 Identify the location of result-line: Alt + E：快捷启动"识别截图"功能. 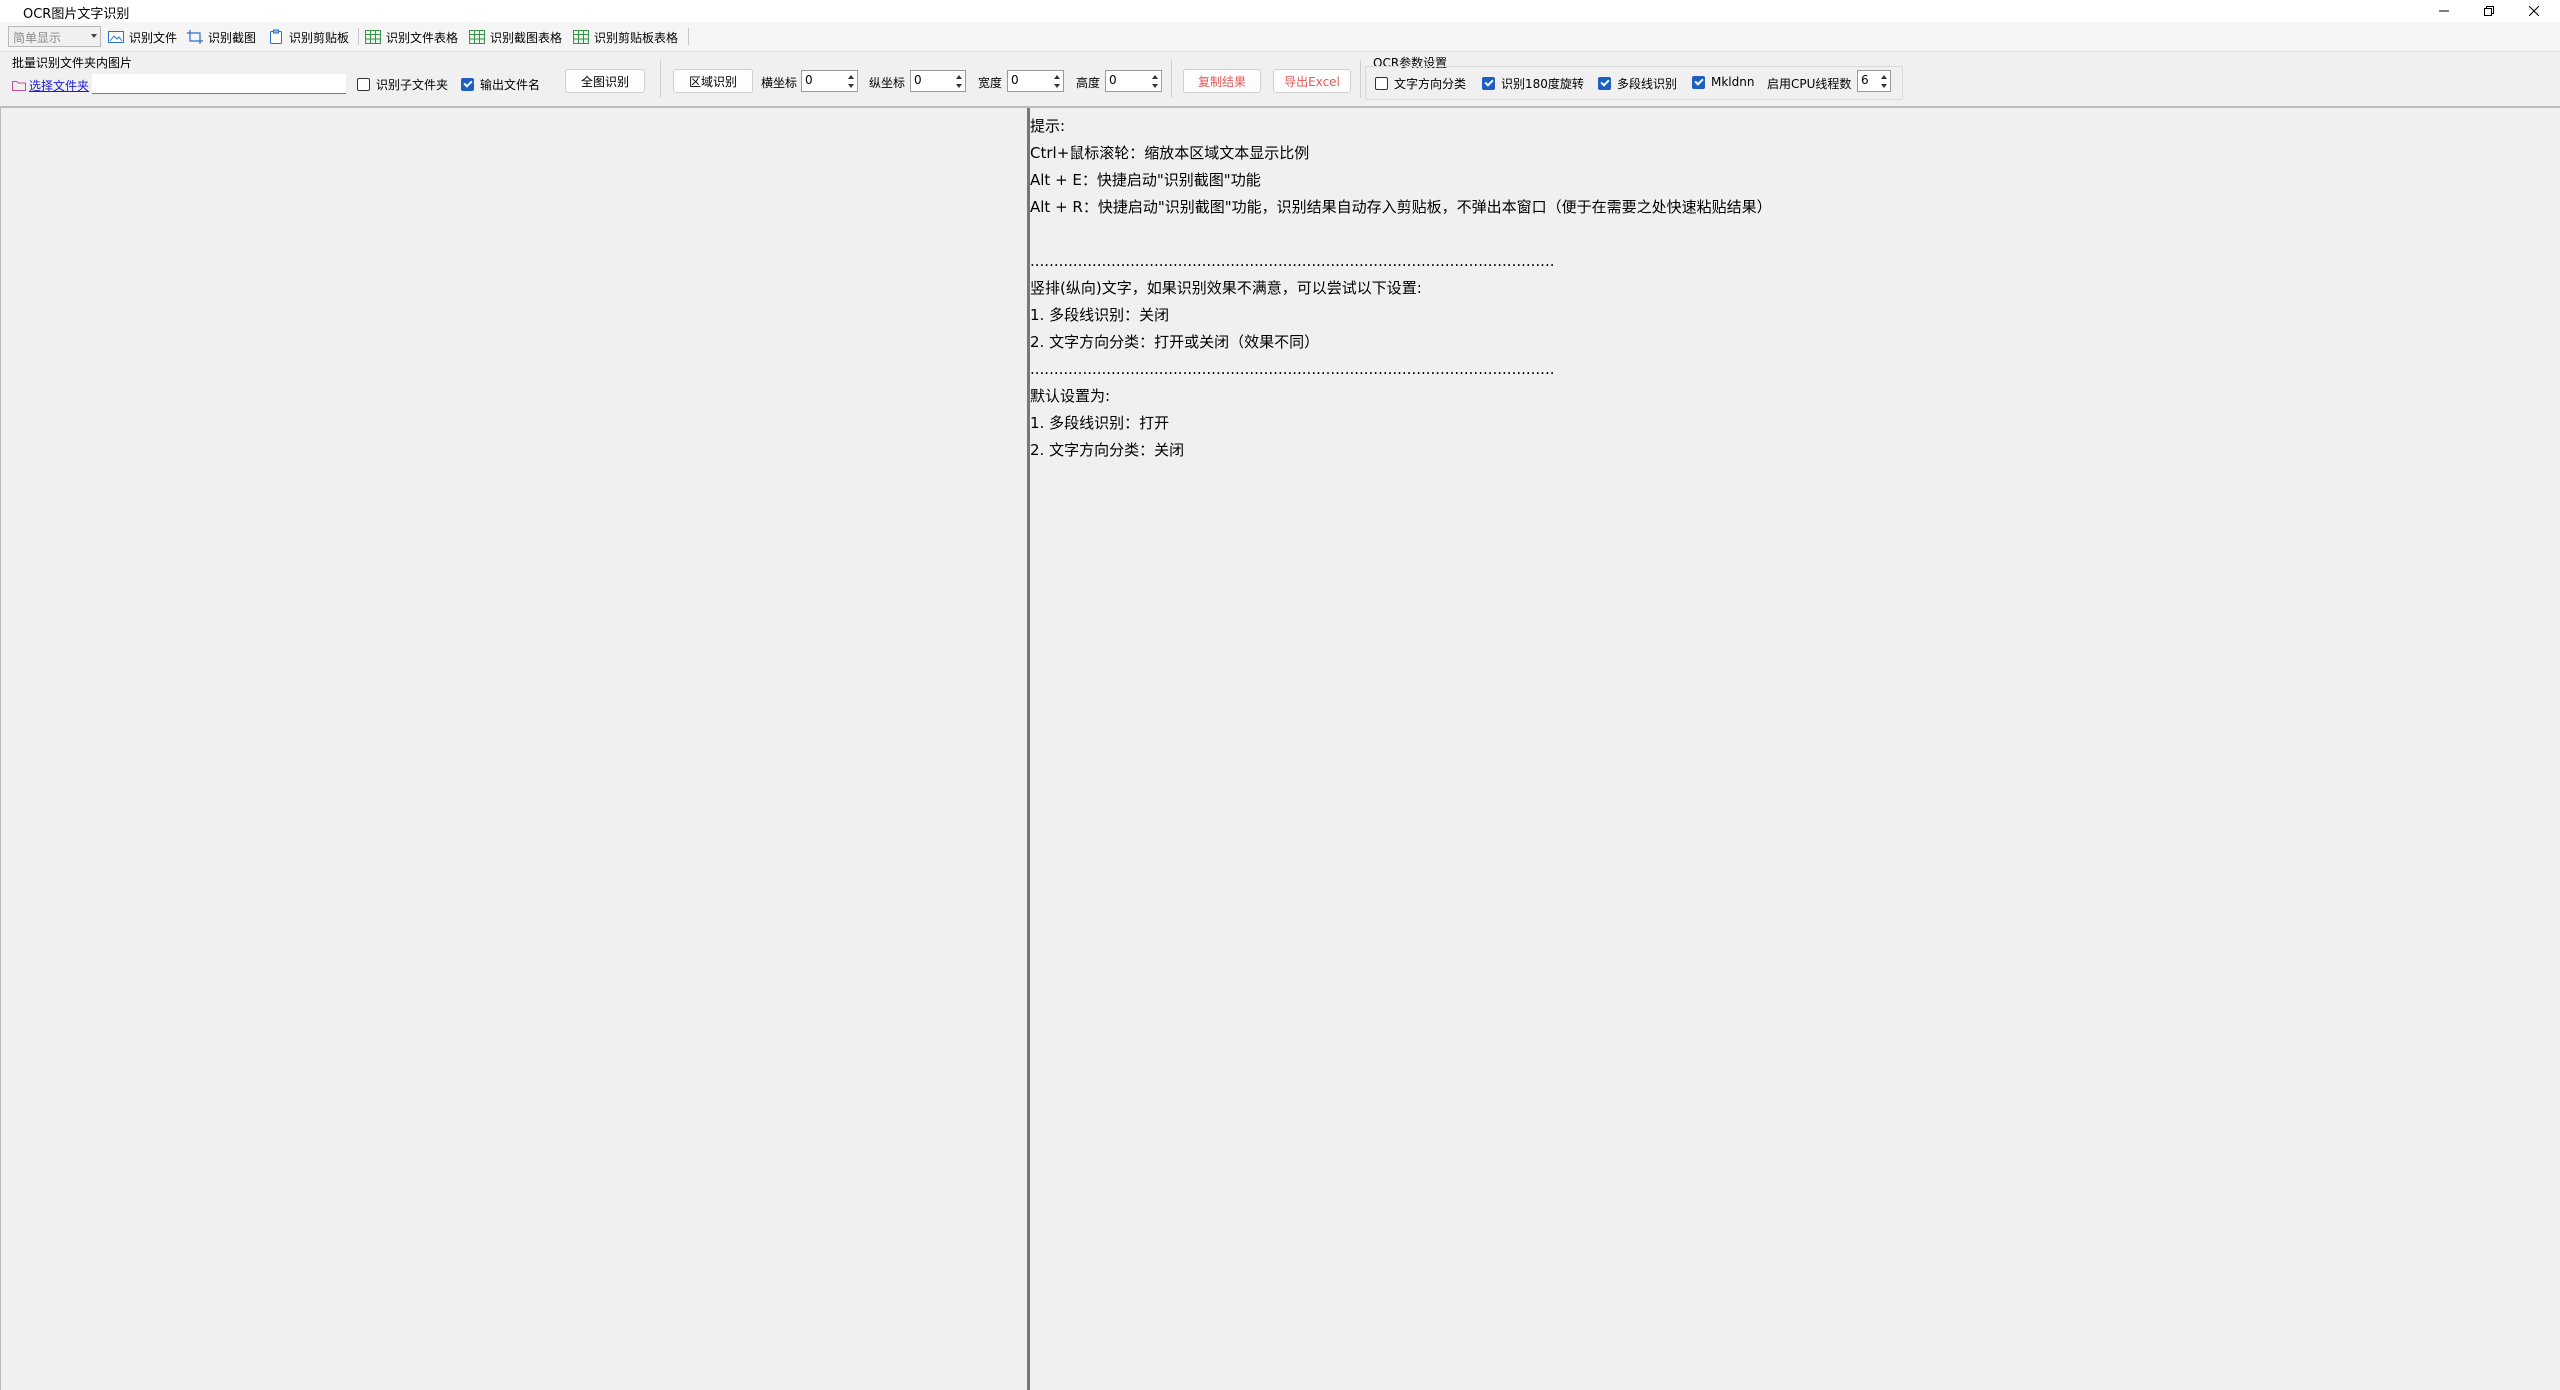
(1145, 180).